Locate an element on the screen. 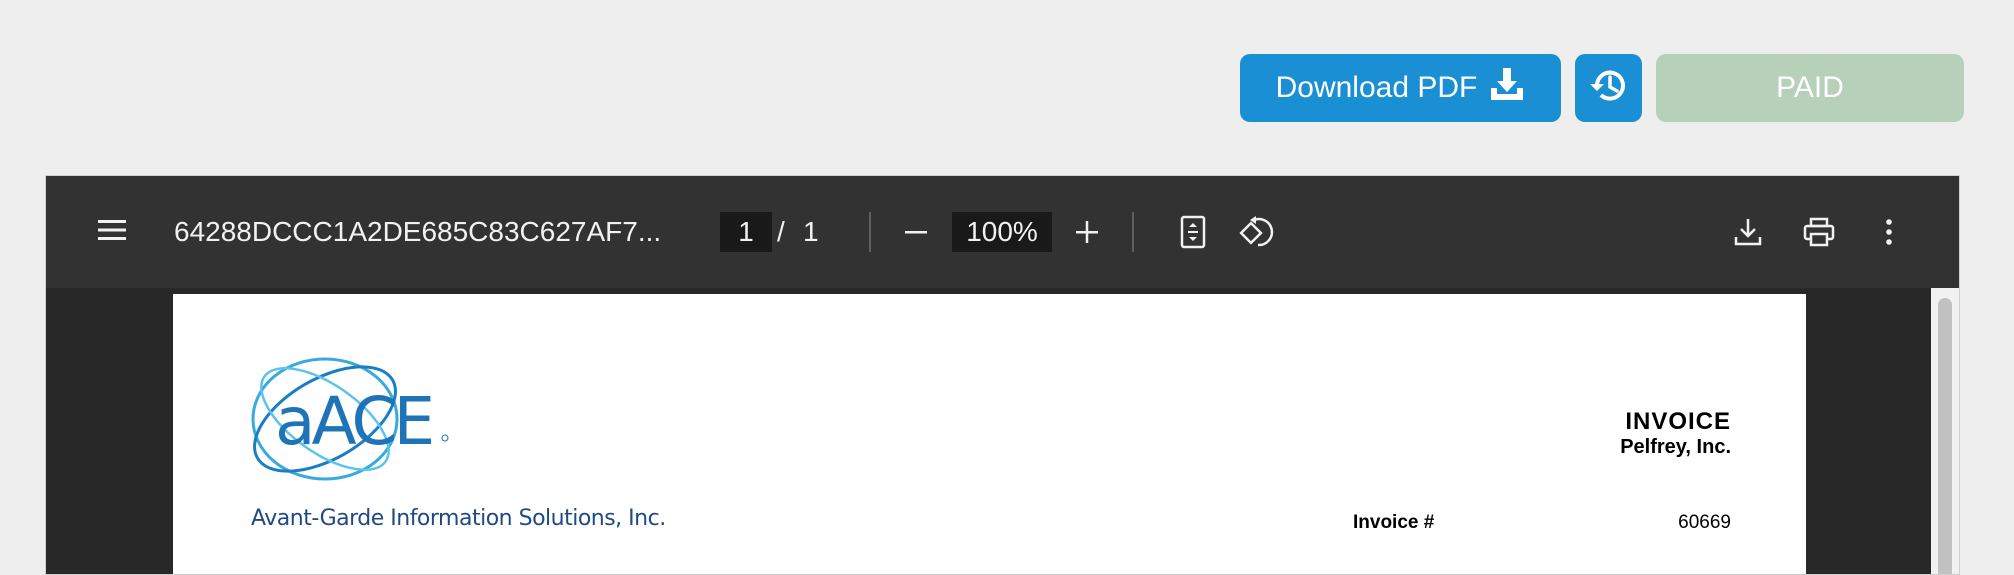 The height and width of the screenshot is (575, 2014). print-icon is located at coordinates (1819, 232).